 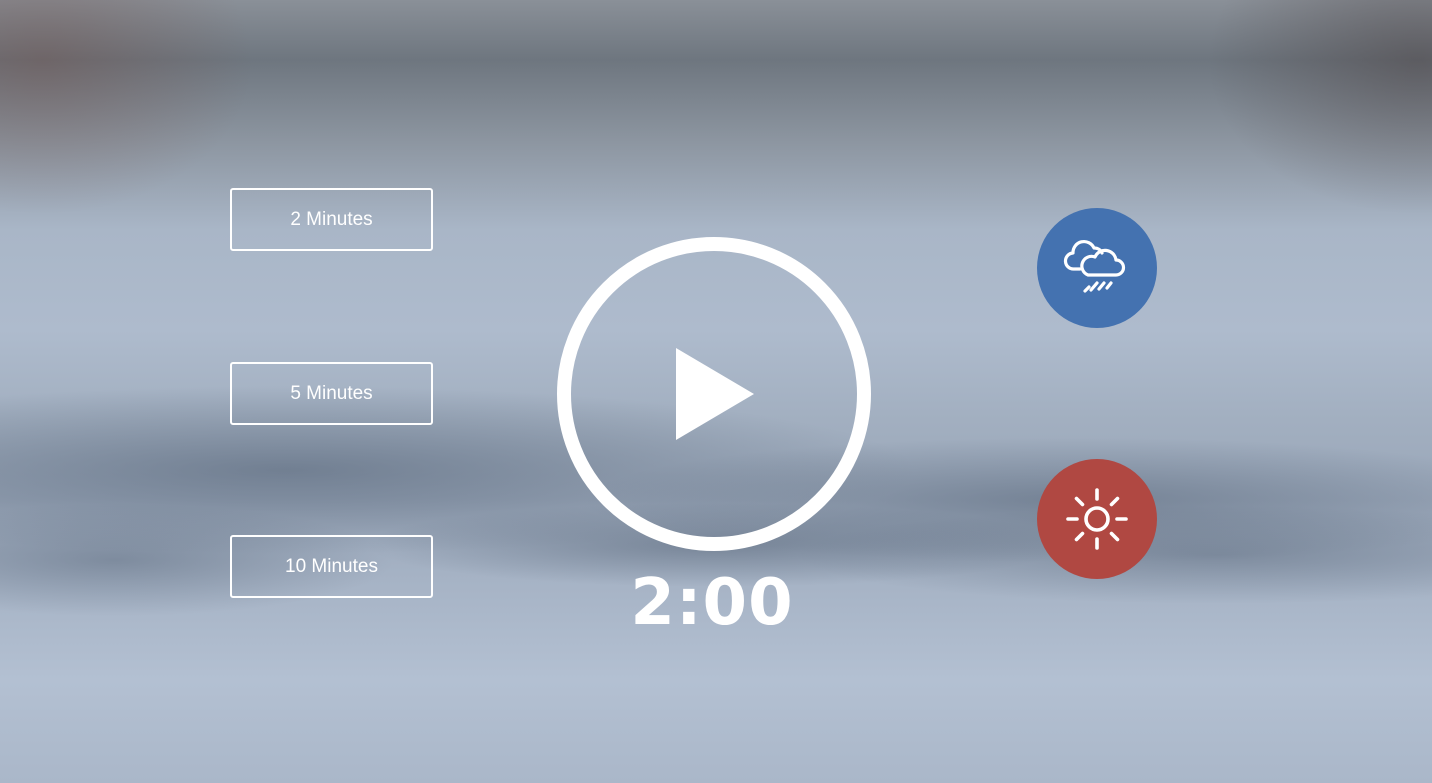 I want to click on sun-sound-button, so click(x=1097, y=519).